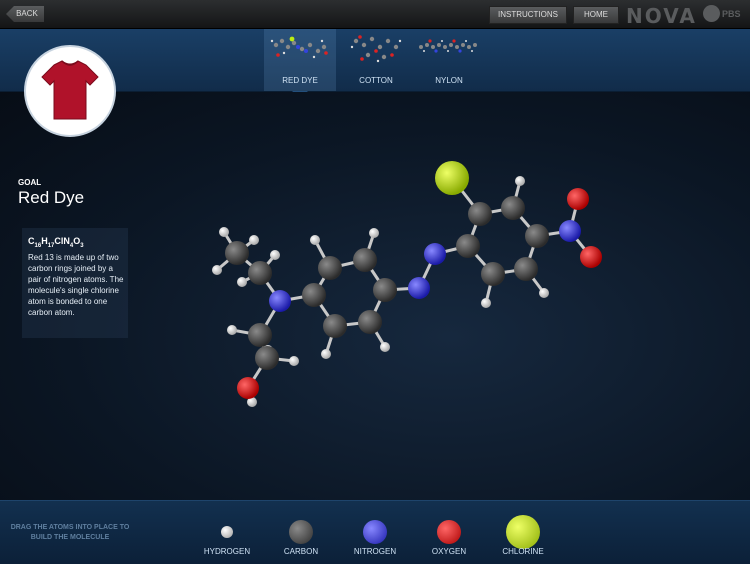 This screenshot has width=750, height=564. Describe the element at coordinates (711, 13) in the screenshot. I see `pbs-logo-icon` at that location.